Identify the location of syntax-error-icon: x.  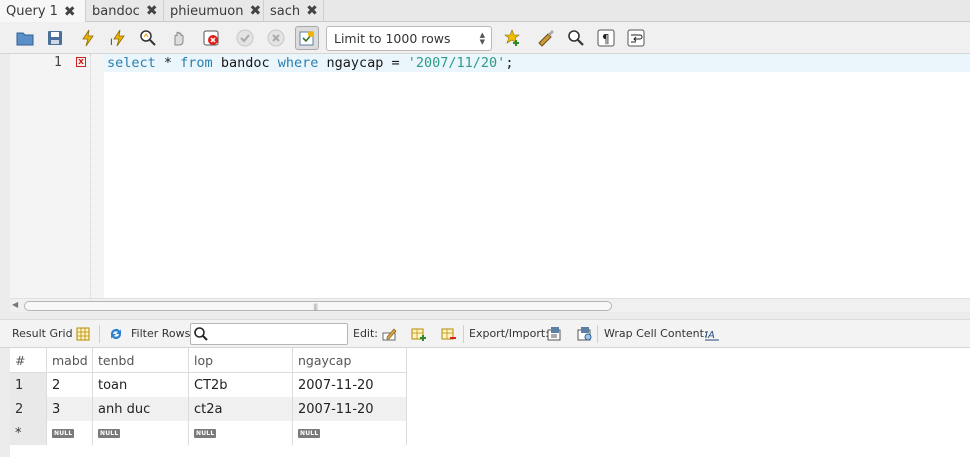
(81, 62).